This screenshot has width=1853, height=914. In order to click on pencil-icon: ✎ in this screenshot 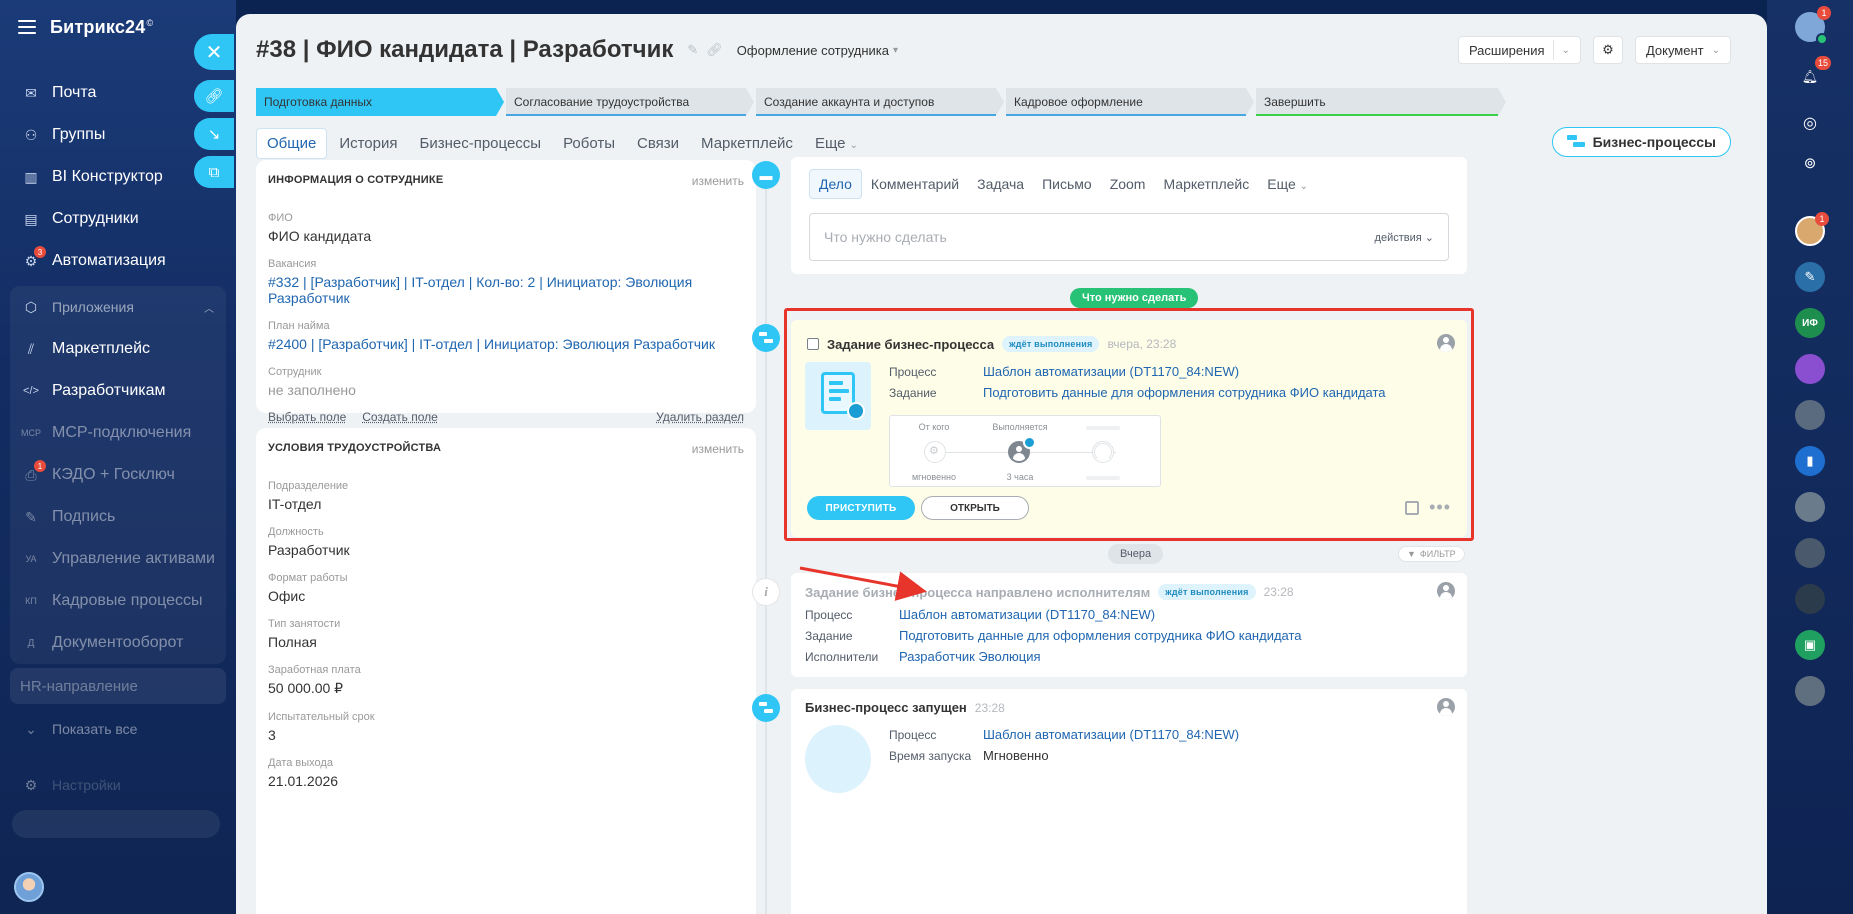, I will do `click(692, 50)`.